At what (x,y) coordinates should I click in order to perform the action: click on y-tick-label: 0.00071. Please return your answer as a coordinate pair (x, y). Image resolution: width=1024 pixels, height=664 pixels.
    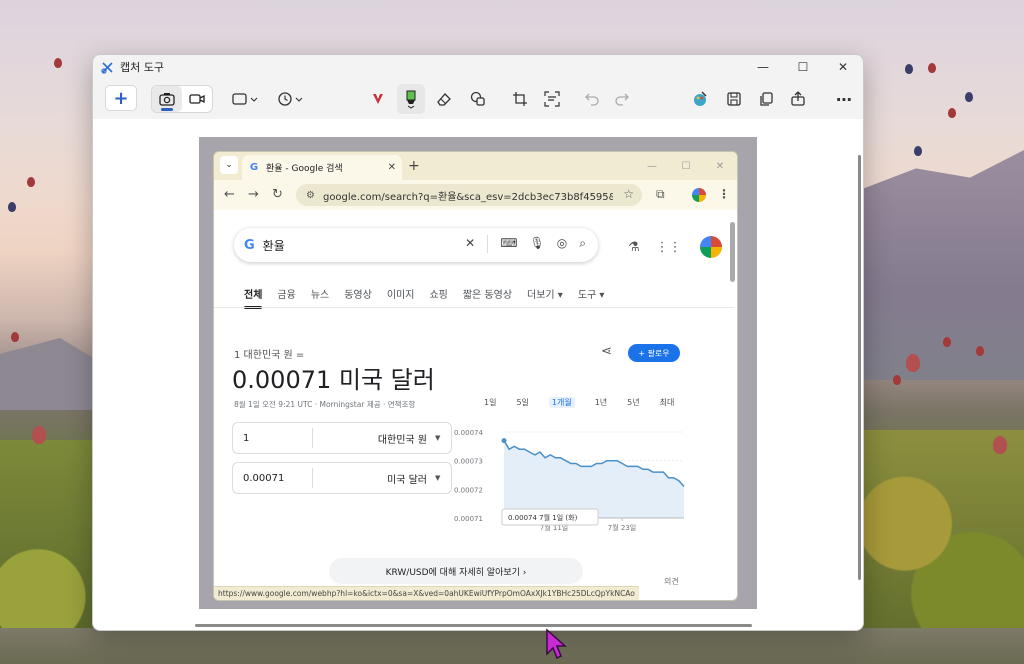
    Looking at the image, I should click on (468, 519).